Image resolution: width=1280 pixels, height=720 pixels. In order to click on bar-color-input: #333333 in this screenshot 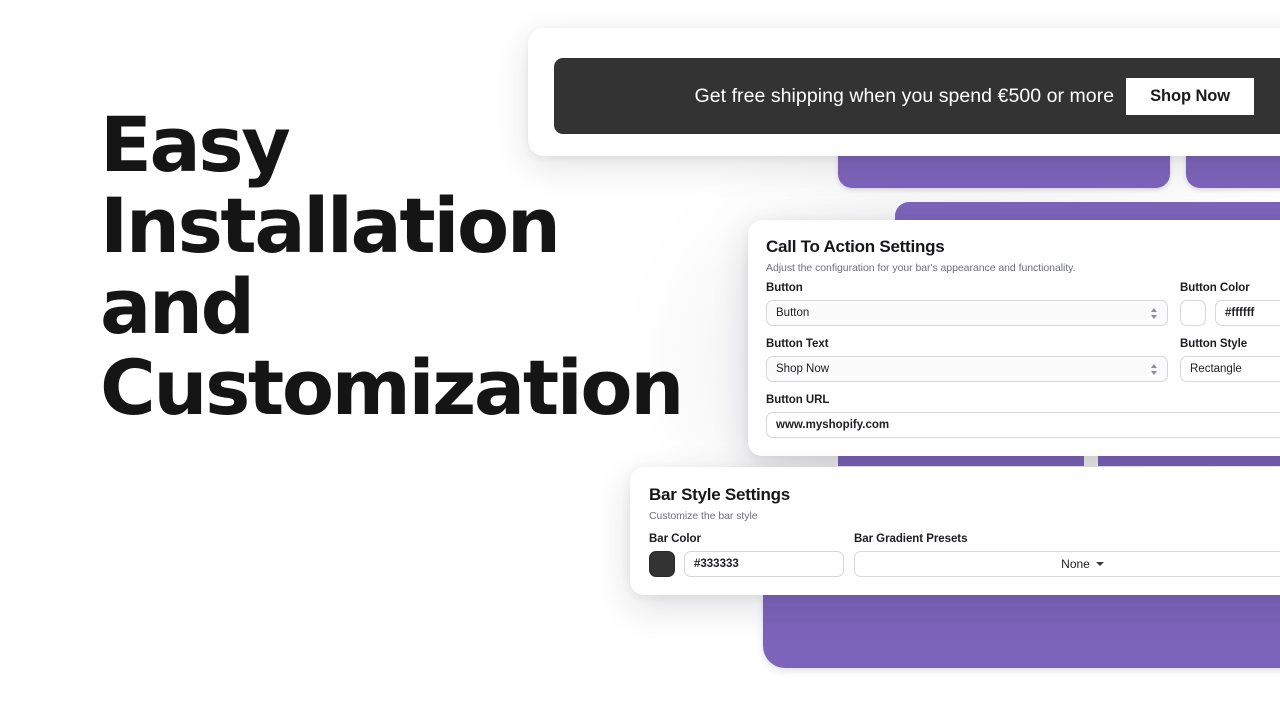, I will do `click(764, 564)`.